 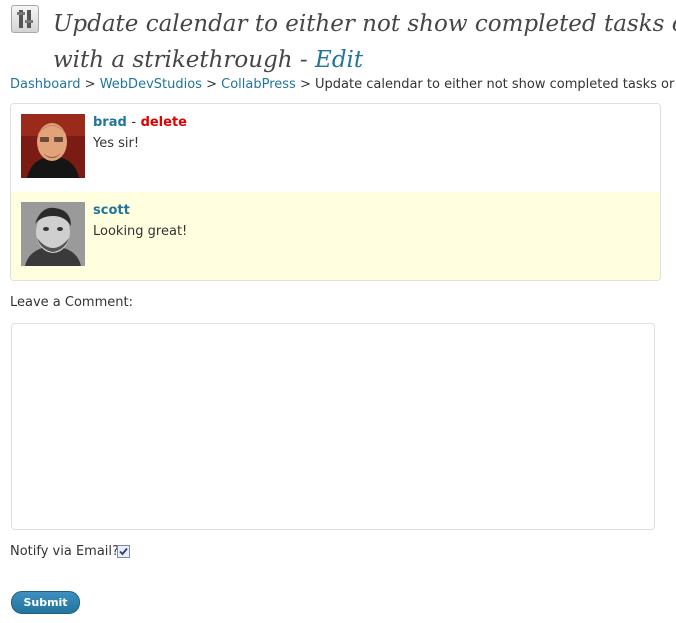 What do you see at coordinates (184, 60) in the screenshot?
I see `page-title-line-2-text: with a strikethrough -` at bounding box center [184, 60].